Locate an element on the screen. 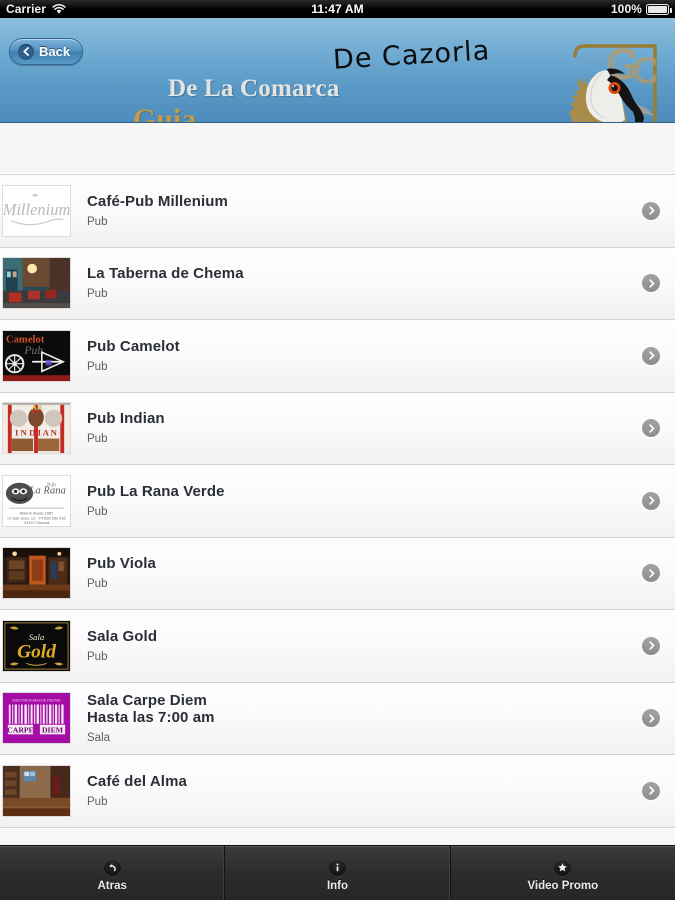 Image resolution: width=675 pixels, height=900 pixels. thumb-cafe-del-alma is located at coordinates (36, 790).